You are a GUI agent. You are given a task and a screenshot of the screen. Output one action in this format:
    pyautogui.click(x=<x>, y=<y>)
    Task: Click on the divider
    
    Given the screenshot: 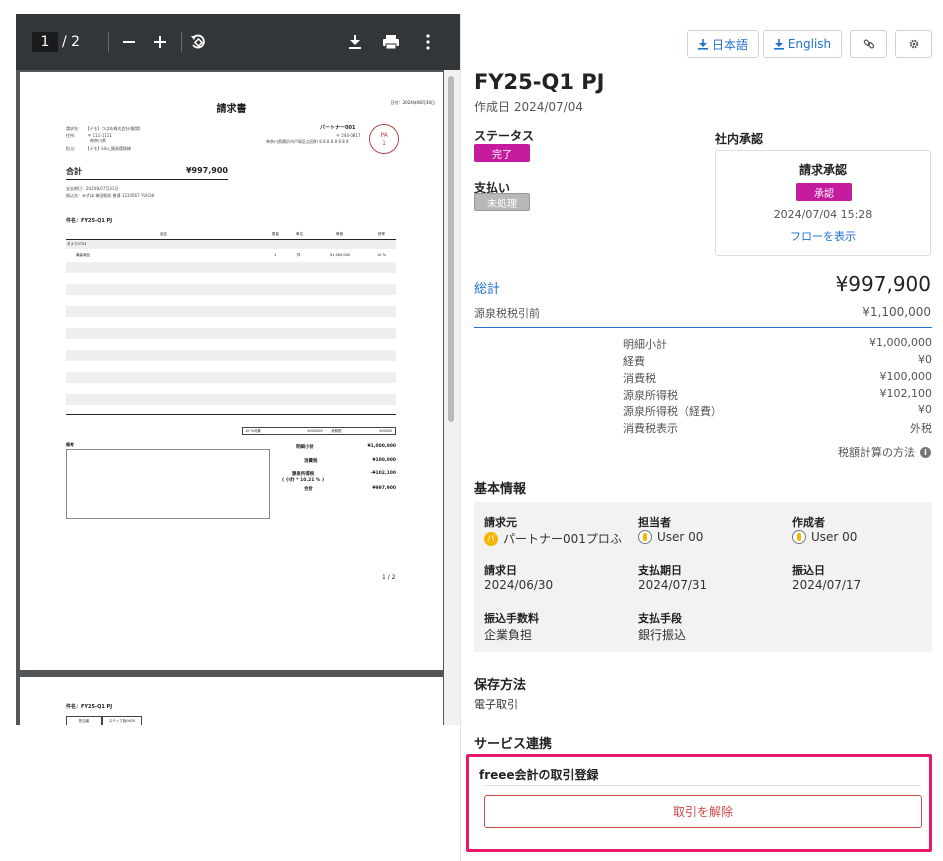 What is the action you would take?
    pyautogui.click(x=702, y=785)
    